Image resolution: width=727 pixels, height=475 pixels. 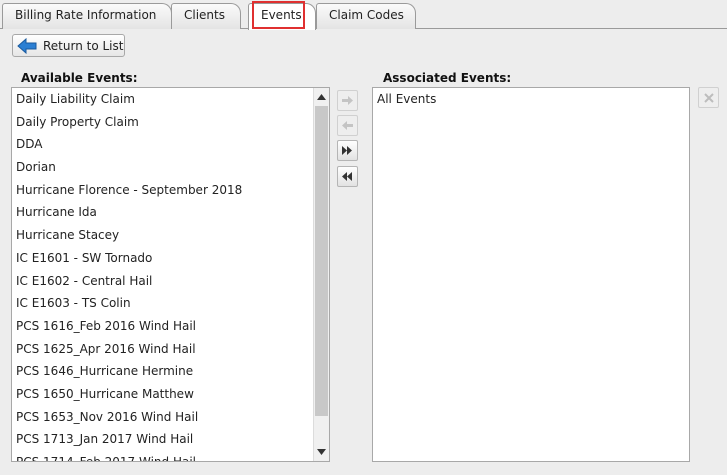 What do you see at coordinates (27, 45) in the screenshot?
I see `back-arrow-icon` at bounding box center [27, 45].